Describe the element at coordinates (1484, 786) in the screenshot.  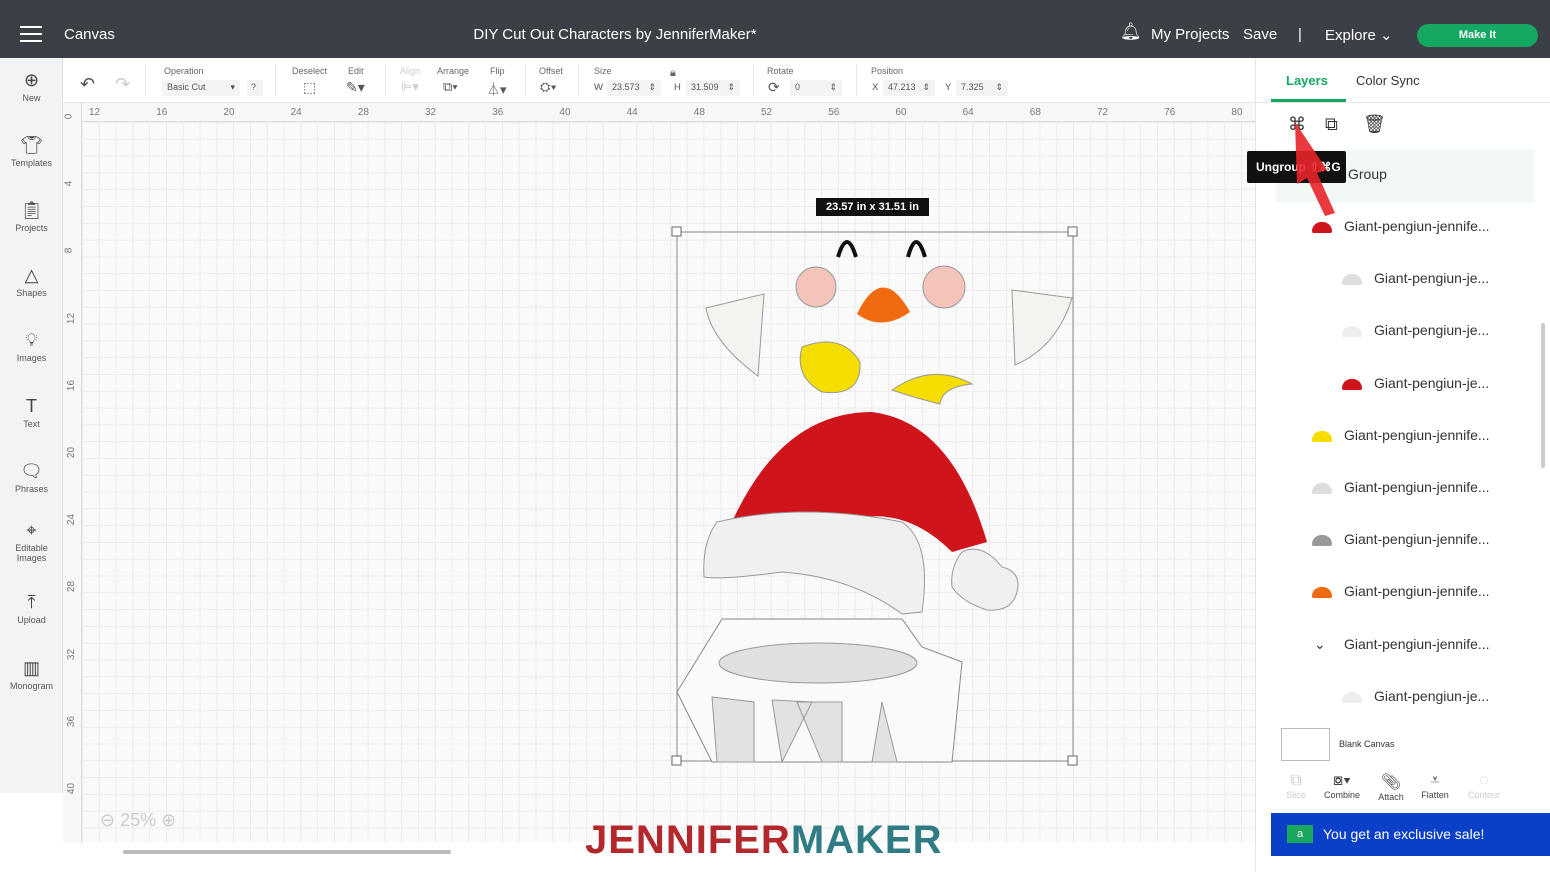
I see `contour-button: ◌ Contour` at that location.